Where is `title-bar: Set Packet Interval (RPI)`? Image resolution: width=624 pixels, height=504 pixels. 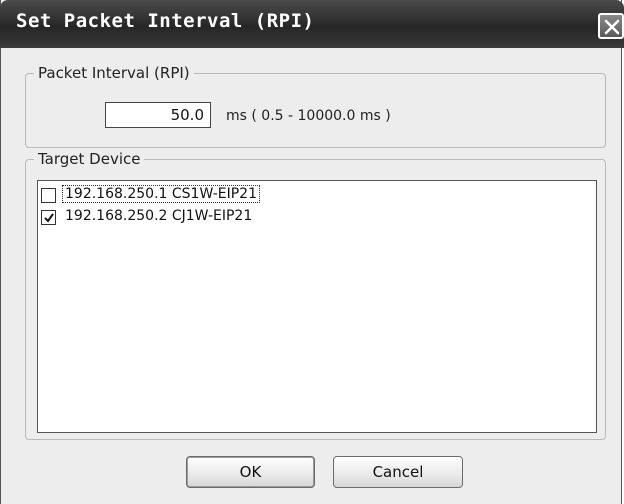
title-bar: Set Packet Interval (RPI) is located at coordinates (312, 24).